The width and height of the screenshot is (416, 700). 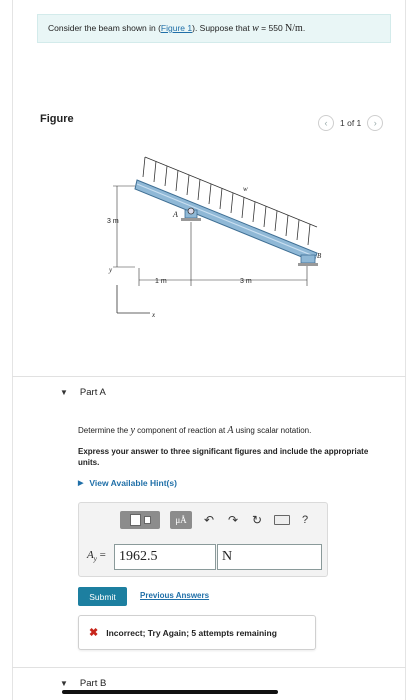 I want to click on undo-icon: ↶, so click(x=209, y=520).